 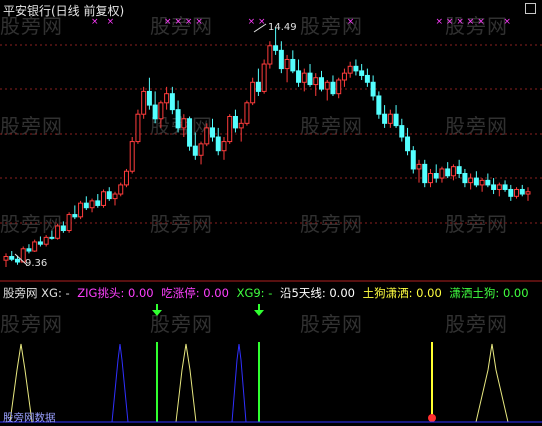 I want to click on indicator-tugou-xiaosa: 土狗潇洒: 0.00, so click(x=402, y=293).